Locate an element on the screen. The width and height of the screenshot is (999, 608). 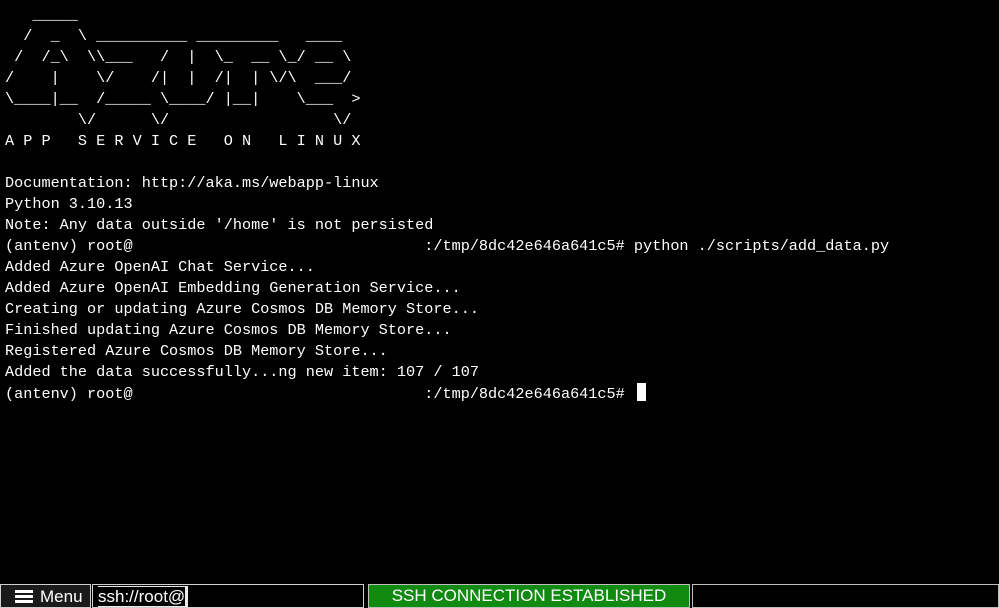
banner-line: \____|__ /_____ \____/ |__| \___ > is located at coordinates (183, 99).